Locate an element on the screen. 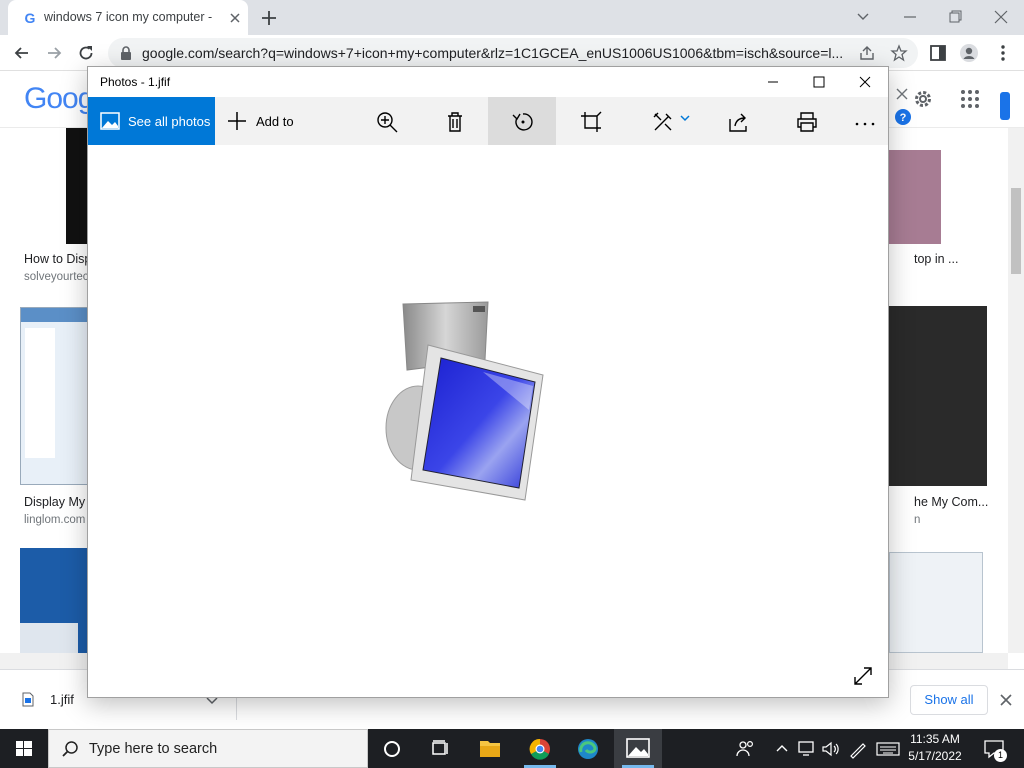 Image resolution: width=1024 pixels, height=768 pixels. show-all-button: Show all is located at coordinates (949, 700).